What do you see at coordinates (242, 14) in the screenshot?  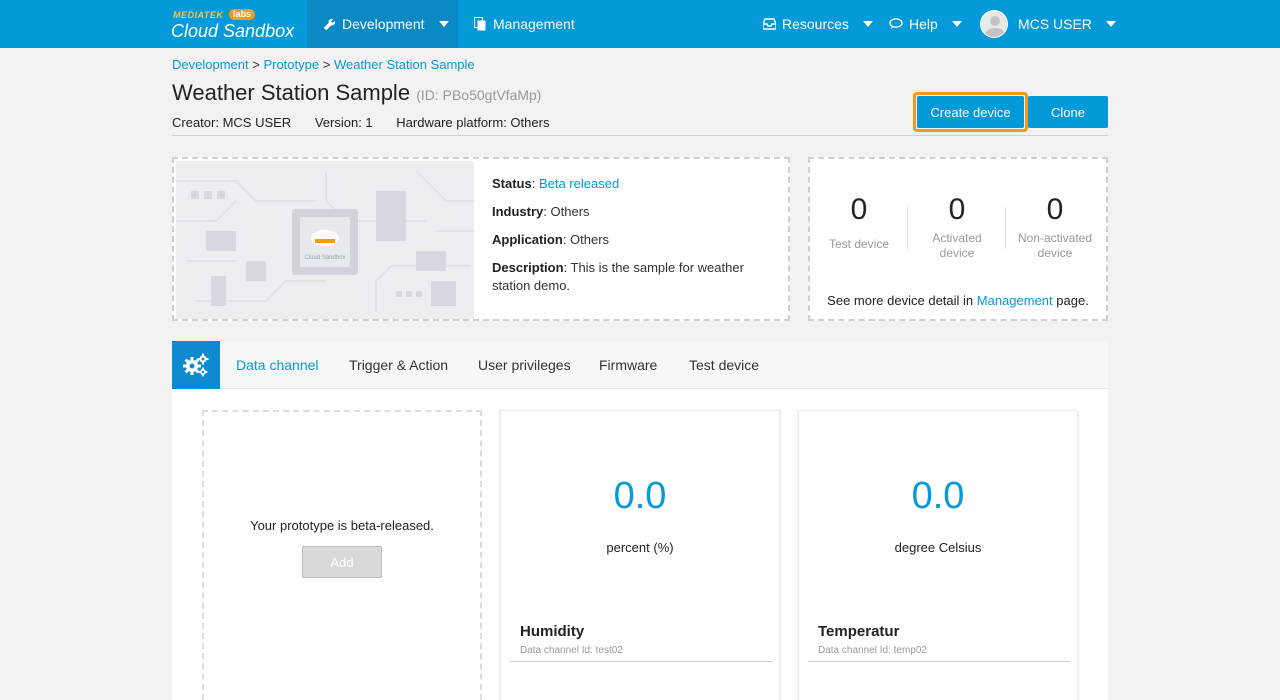 I see `brand-labs: labs` at bounding box center [242, 14].